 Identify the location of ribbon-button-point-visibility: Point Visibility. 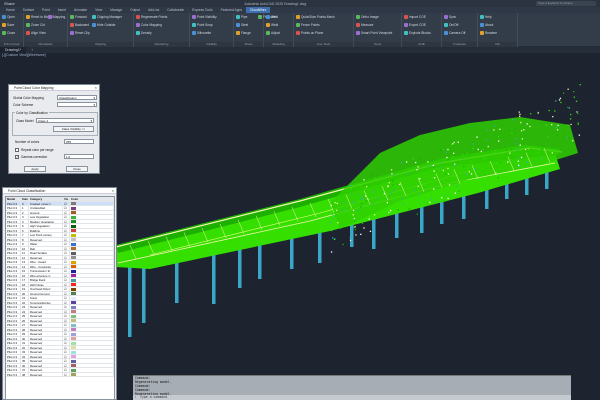
(204, 17).